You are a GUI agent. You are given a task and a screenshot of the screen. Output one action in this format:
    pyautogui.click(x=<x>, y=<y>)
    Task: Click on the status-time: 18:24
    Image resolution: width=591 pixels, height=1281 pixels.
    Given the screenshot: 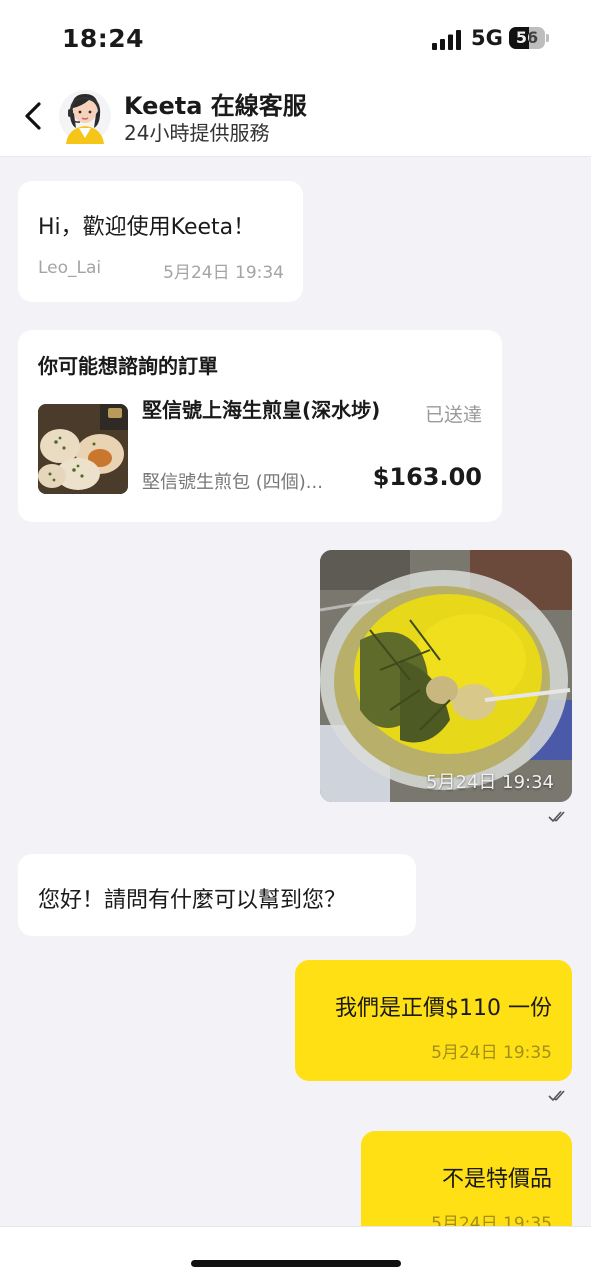 What is the action you would take?
    pyautogui.click(x=103, y=38)
    